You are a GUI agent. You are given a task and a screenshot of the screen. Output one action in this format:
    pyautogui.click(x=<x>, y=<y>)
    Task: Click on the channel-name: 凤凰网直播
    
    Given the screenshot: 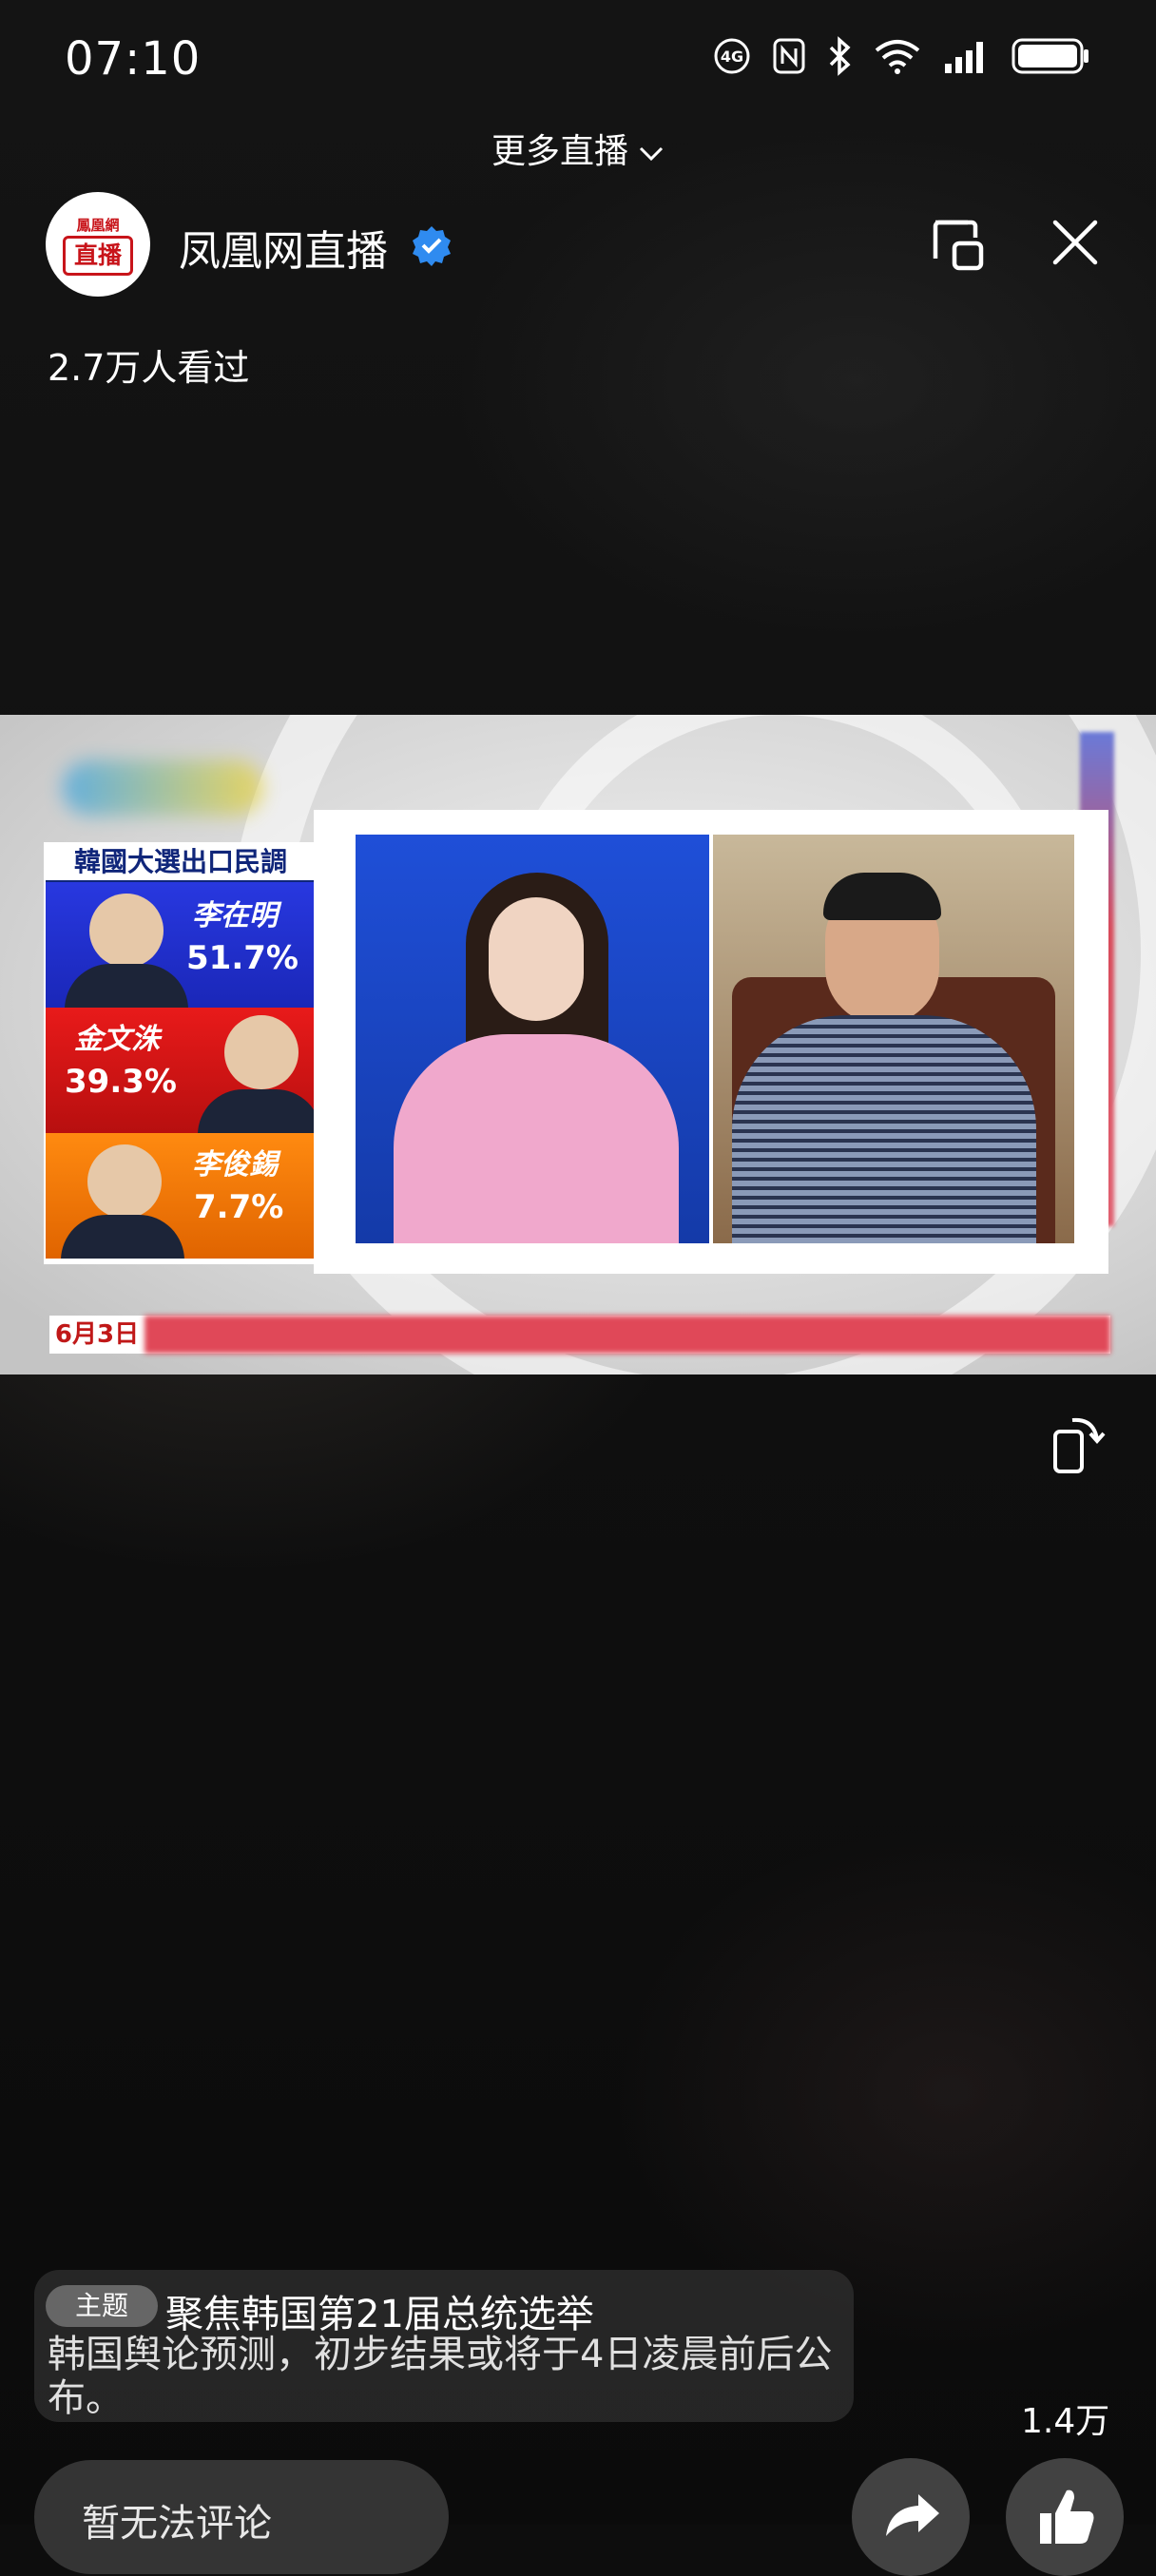 What is the action you would take?
    pyautogui.click(x=283, y=247)
    